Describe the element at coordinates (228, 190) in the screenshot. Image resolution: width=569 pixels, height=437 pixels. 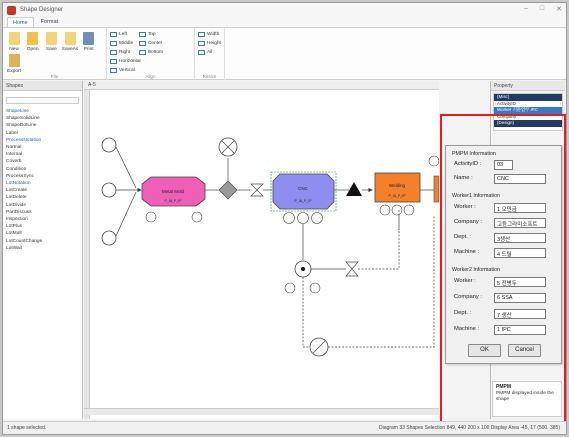
I see `decision-diamond` at that location.